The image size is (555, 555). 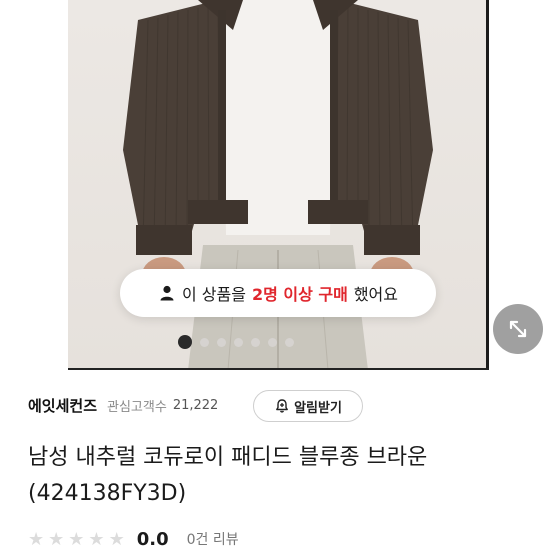 I want to click on alert-subscribe-button: 알림받기, so click(x=308, y=406).